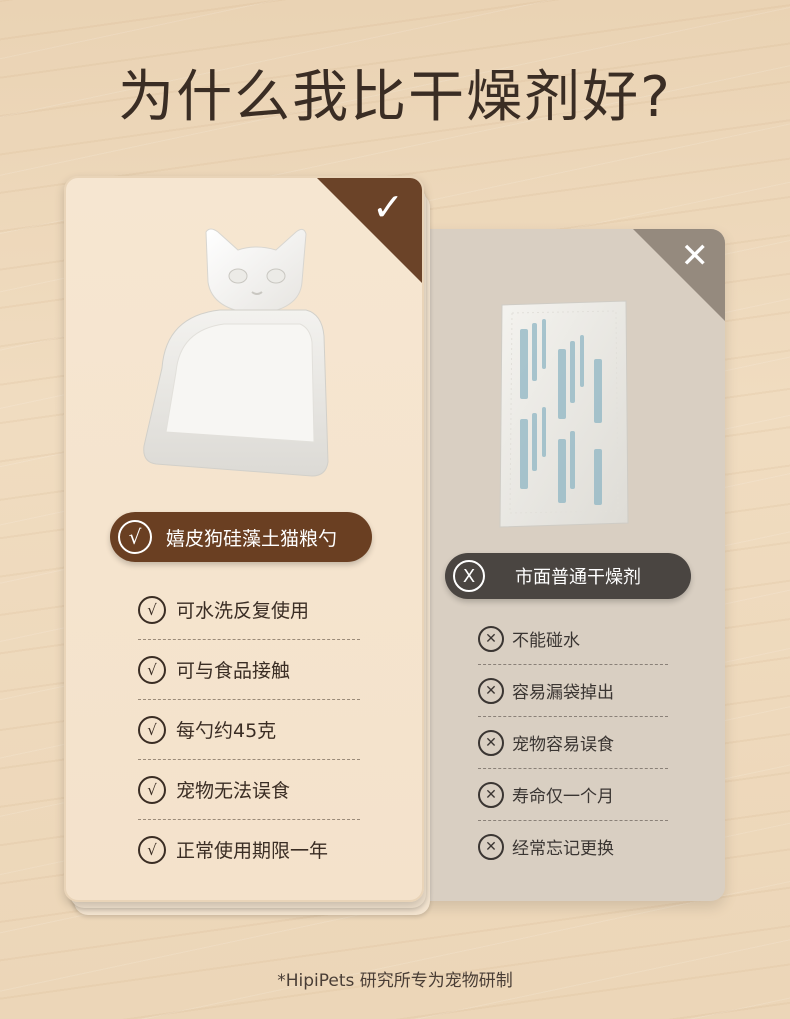 This screenshot has height=1019, width=790. I want to click on list-item: √ 可水洗反复使用, so click(249, 610).